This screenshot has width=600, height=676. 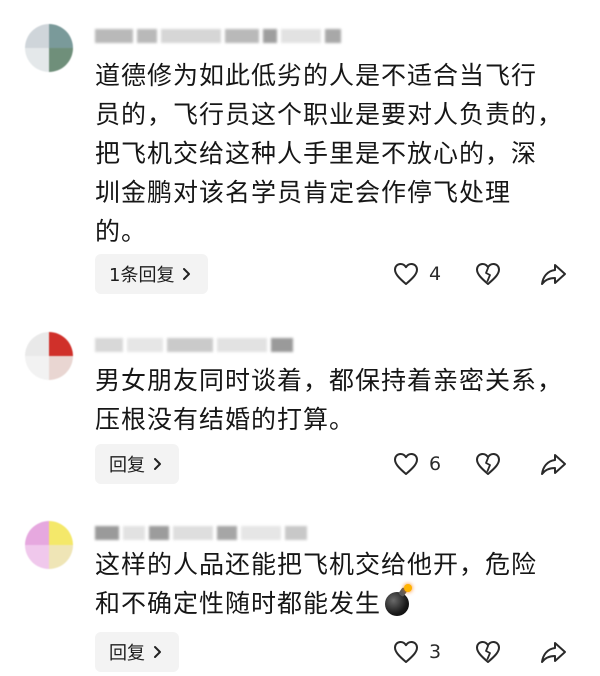 I want to click on comment-text: 这样的人品还能把飞机交给他开，危险 和不确定性随时都能发生, so click(x=335, y=584).